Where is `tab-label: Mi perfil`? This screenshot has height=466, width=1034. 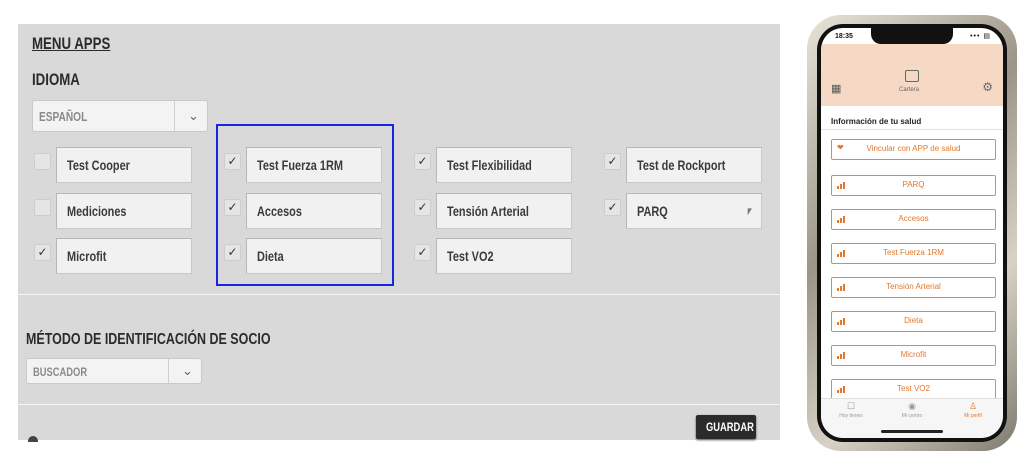
tab-label: Mi perfil is located at coordinates (973, 416).